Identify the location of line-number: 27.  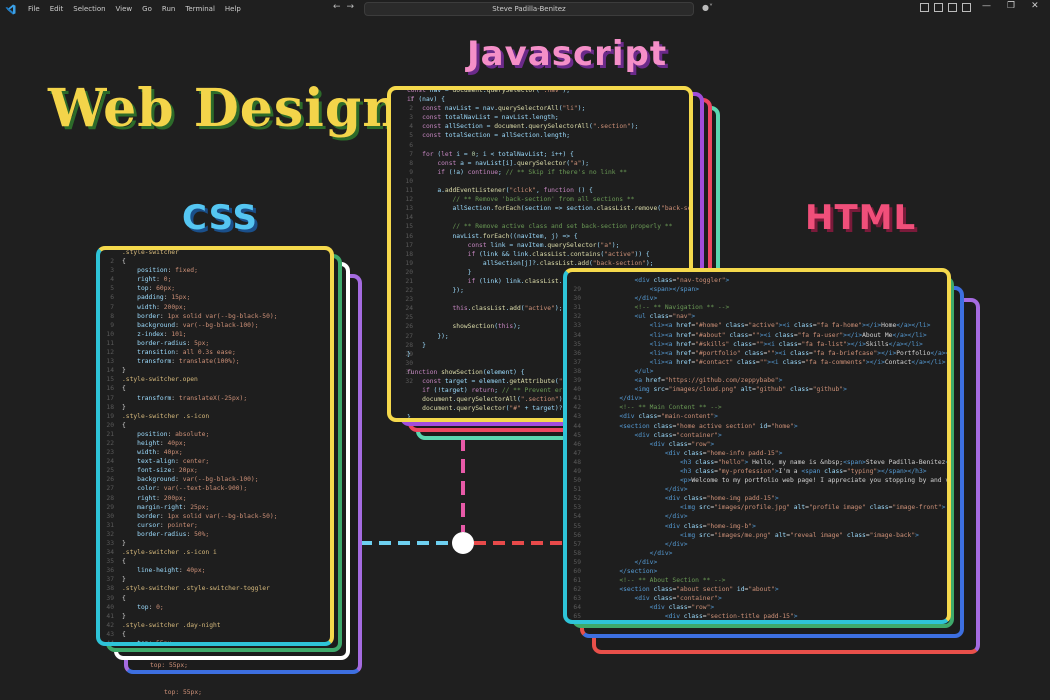
(110, 489).